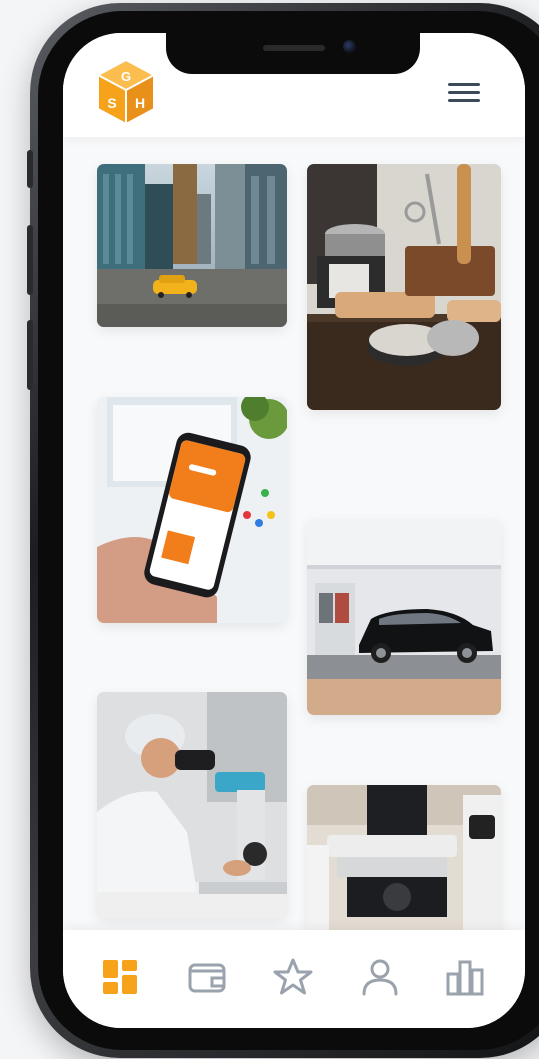 The image size is (539, 1059). I want to click on hamburger-menu-icon, so click(465, 94).